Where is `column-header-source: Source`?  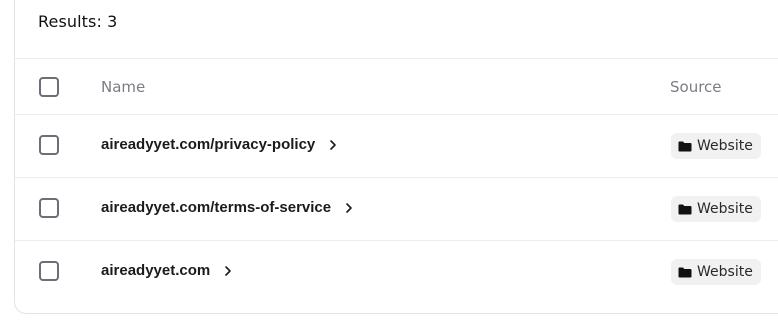
column-header-source: Source is located at coordinates (696, 87).